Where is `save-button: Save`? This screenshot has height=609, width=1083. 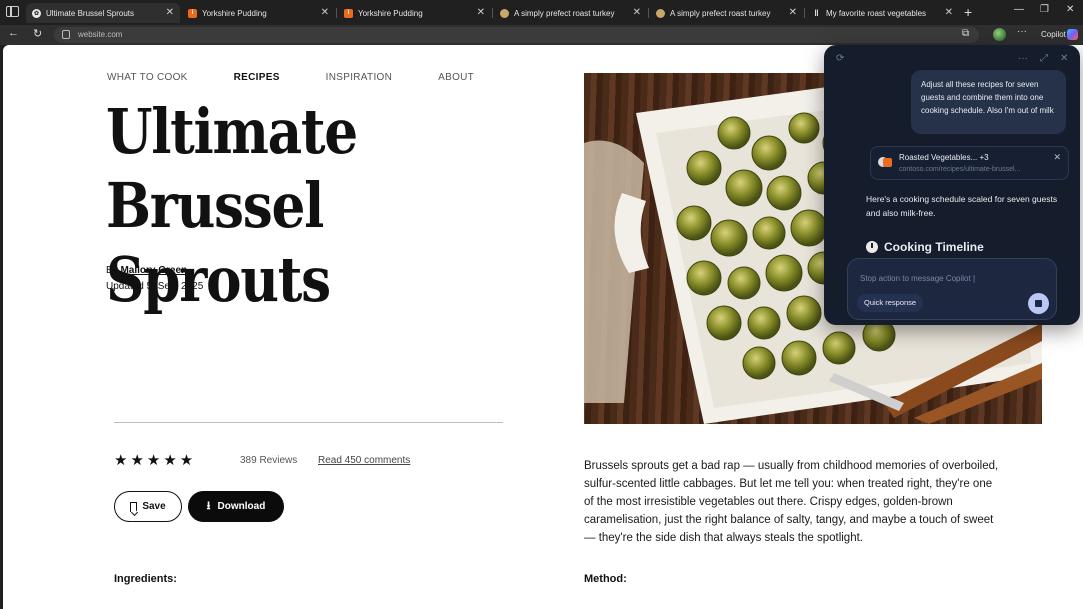 save-button: Save is located at coordinates (148, 506).